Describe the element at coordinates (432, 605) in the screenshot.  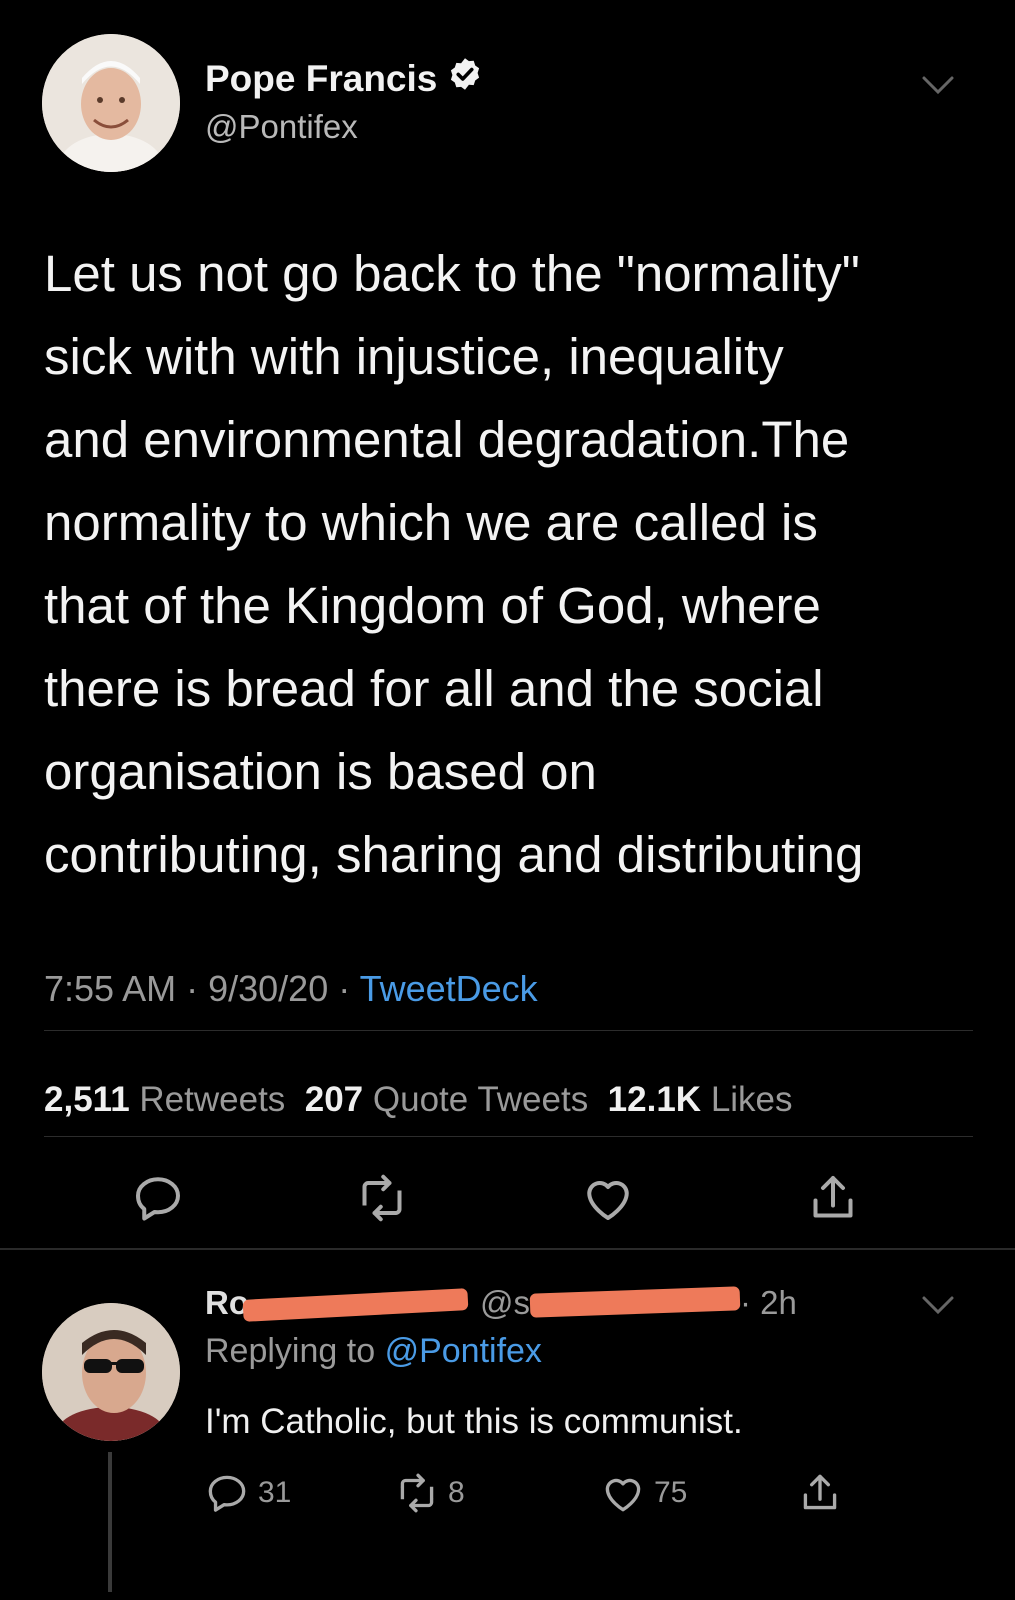
I see `tweet-text-line: that of the Kingdom of God, where` at that location.